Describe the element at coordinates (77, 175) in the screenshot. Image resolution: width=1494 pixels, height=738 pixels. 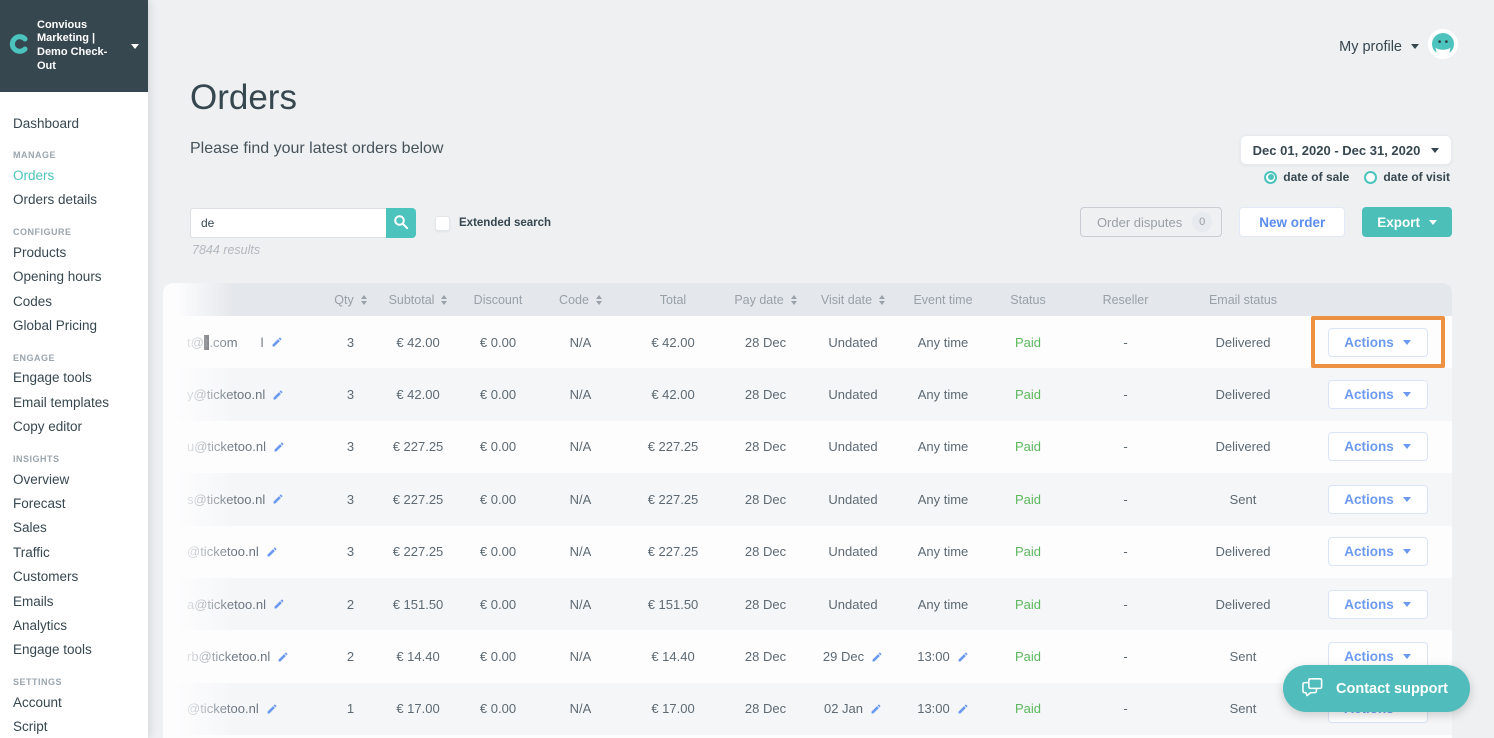
I see `sidebar-item-orders: Orders` at that location.